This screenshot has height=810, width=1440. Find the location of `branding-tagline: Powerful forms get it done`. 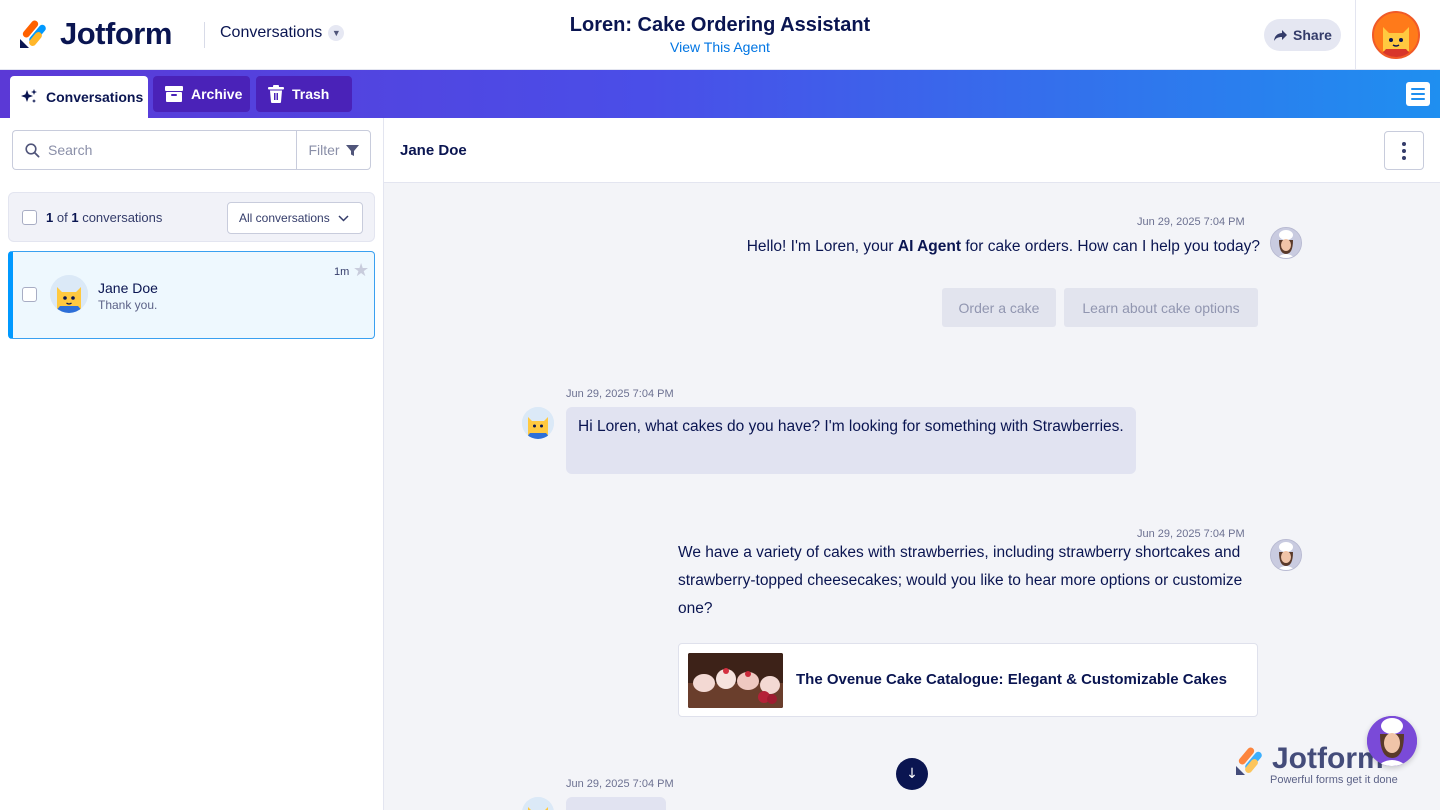

branding-tagline: Powerful forms get it done is located at coordinates (1334, 780).